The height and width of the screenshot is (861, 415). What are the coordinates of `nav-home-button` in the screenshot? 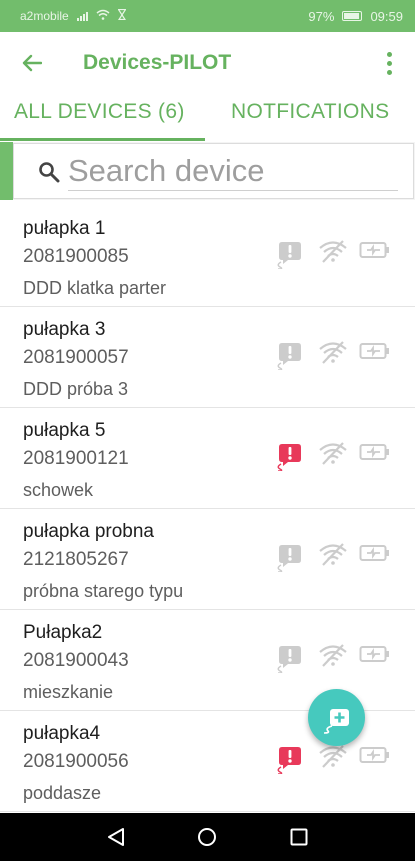 It's located at (207, 837).